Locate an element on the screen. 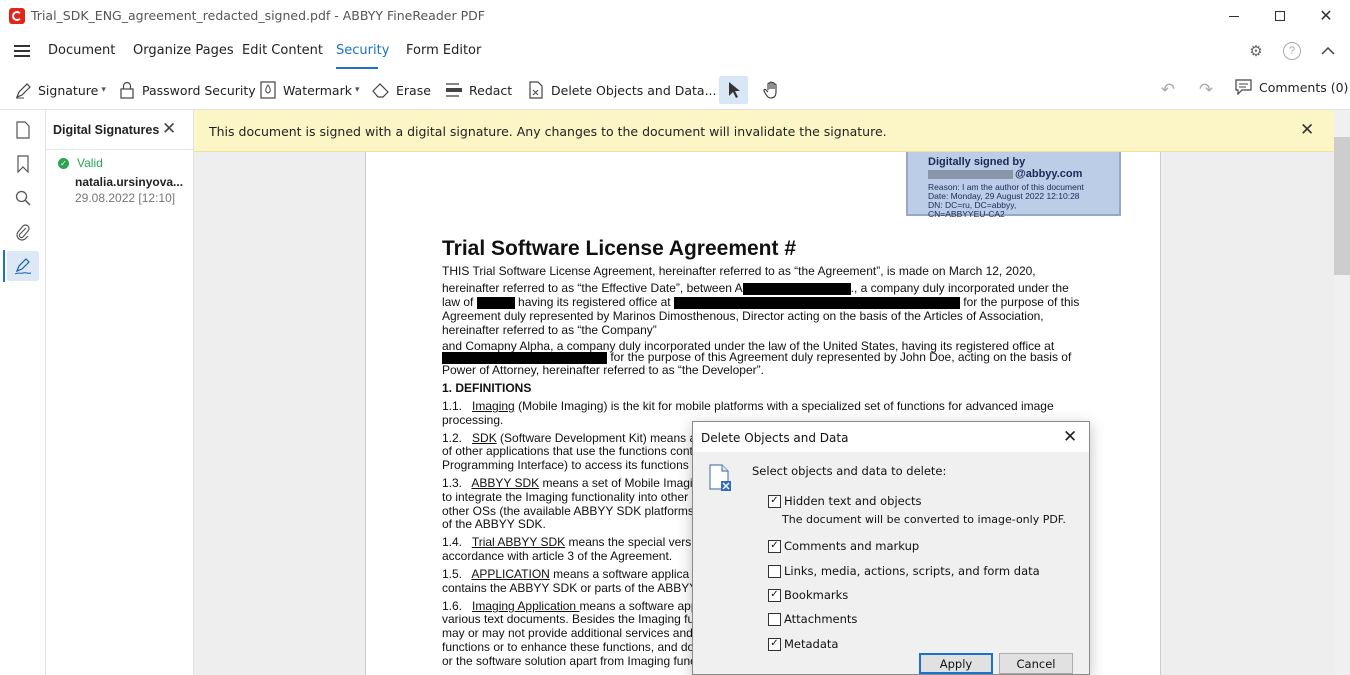  option-bookmarks: ✓ Bookmarks is located at coordinates (808, 595).